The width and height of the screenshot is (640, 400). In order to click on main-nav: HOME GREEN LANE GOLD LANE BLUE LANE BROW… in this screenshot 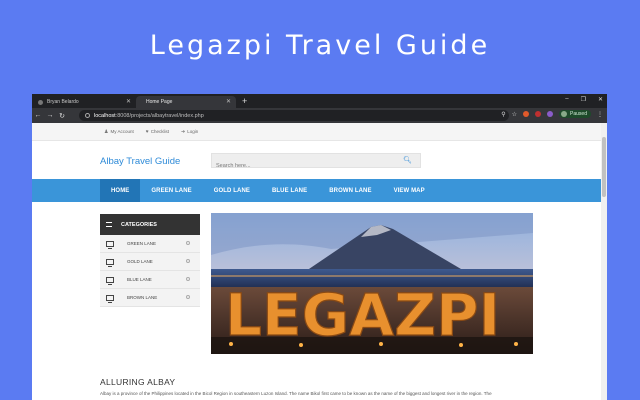, I will do `click(316, 190)`.